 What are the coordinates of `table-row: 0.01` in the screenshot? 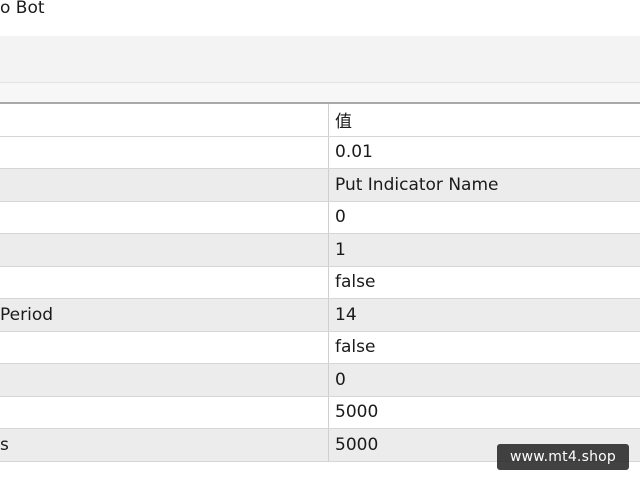 It's located at (320, 152).